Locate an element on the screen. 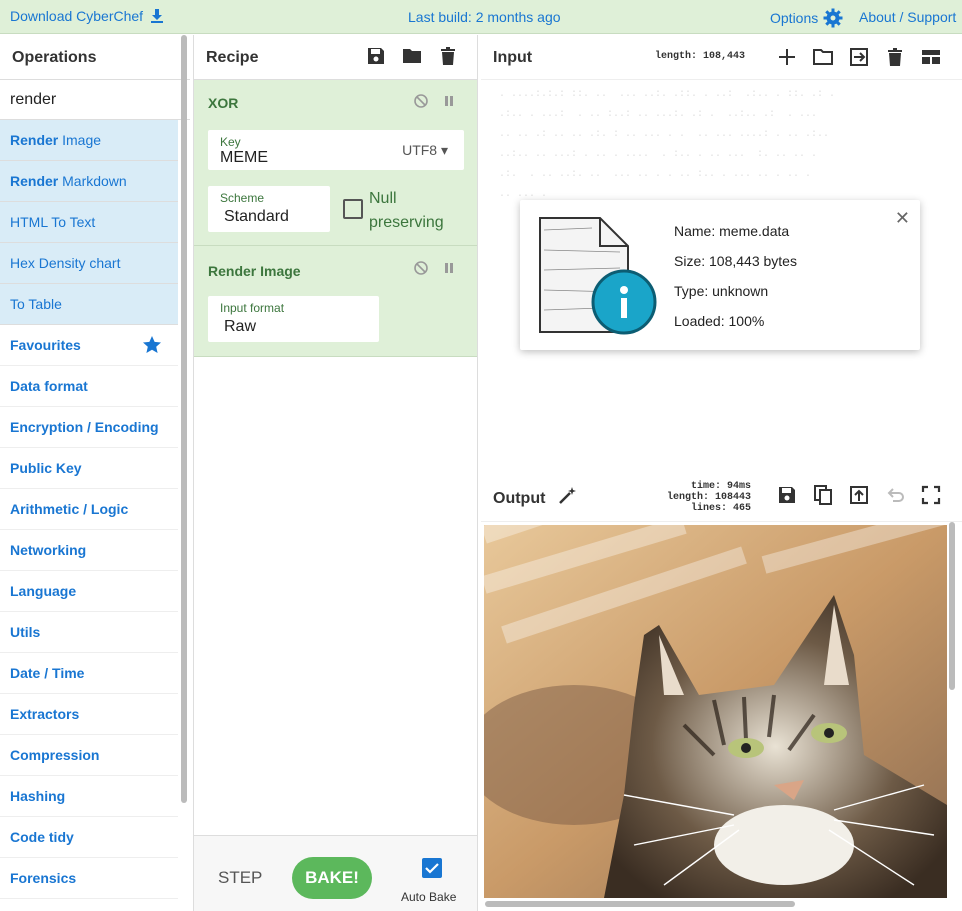  category-data-format: Data format is located at coordinates (89, 386).